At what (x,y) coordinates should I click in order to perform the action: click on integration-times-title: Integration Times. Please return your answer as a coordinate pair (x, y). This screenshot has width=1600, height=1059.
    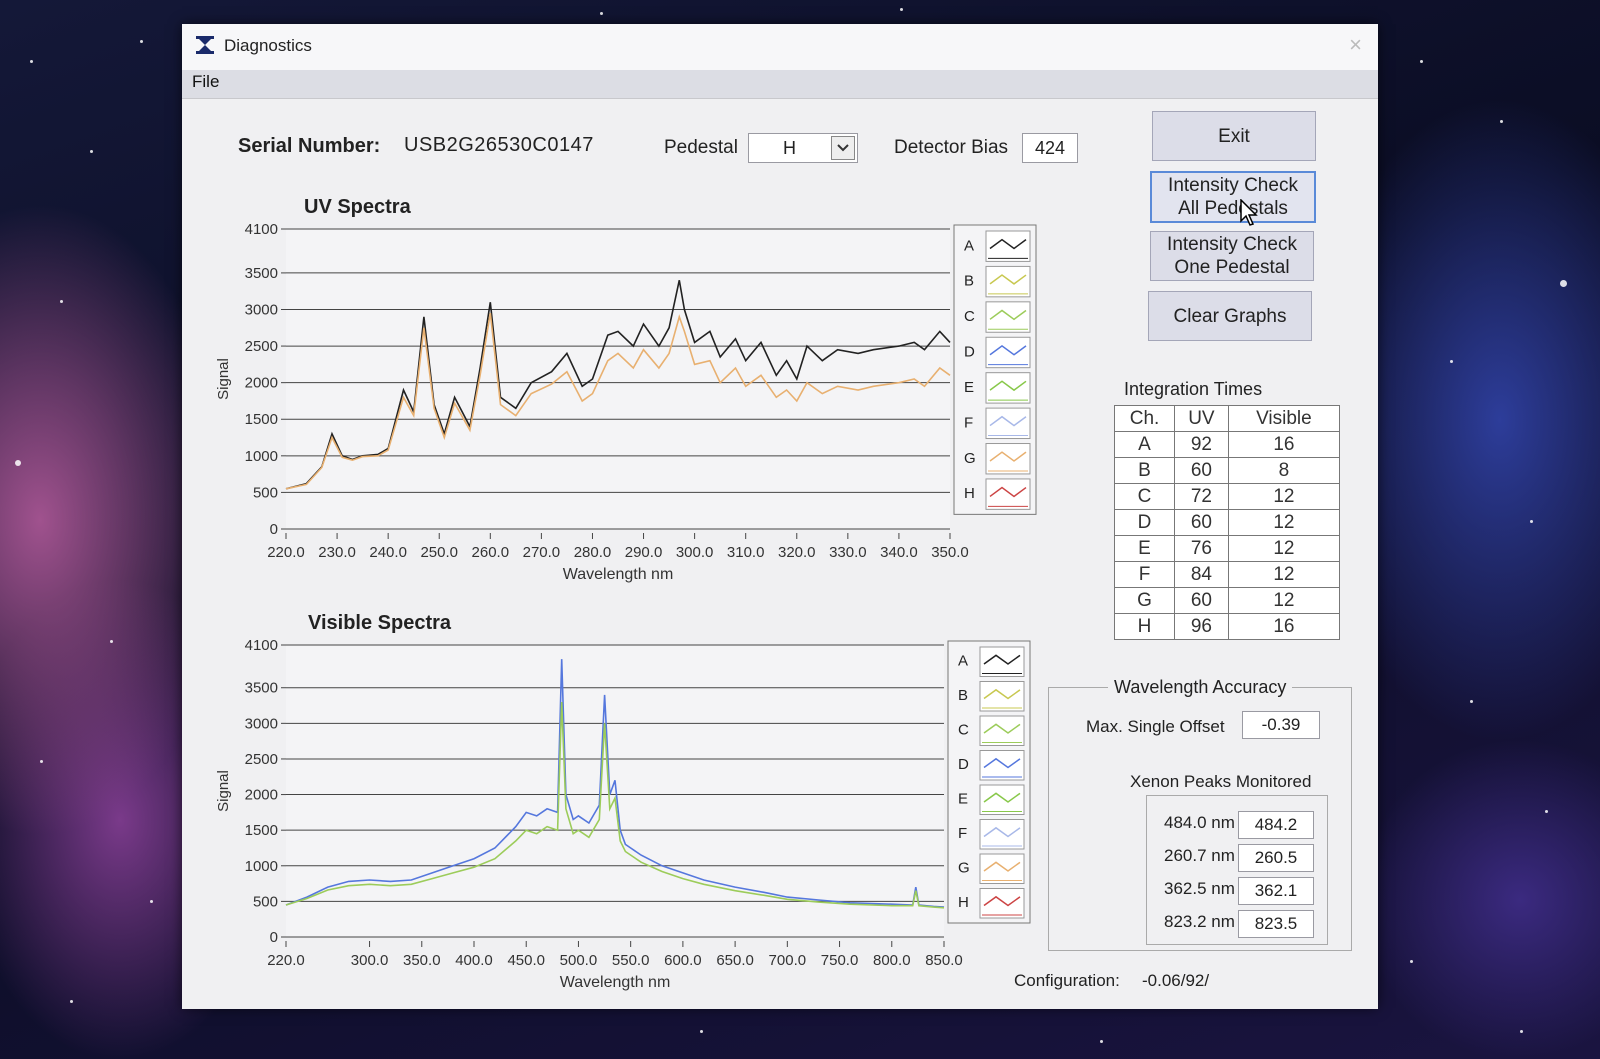
    Looking at the image, I should click on (1193, 389).